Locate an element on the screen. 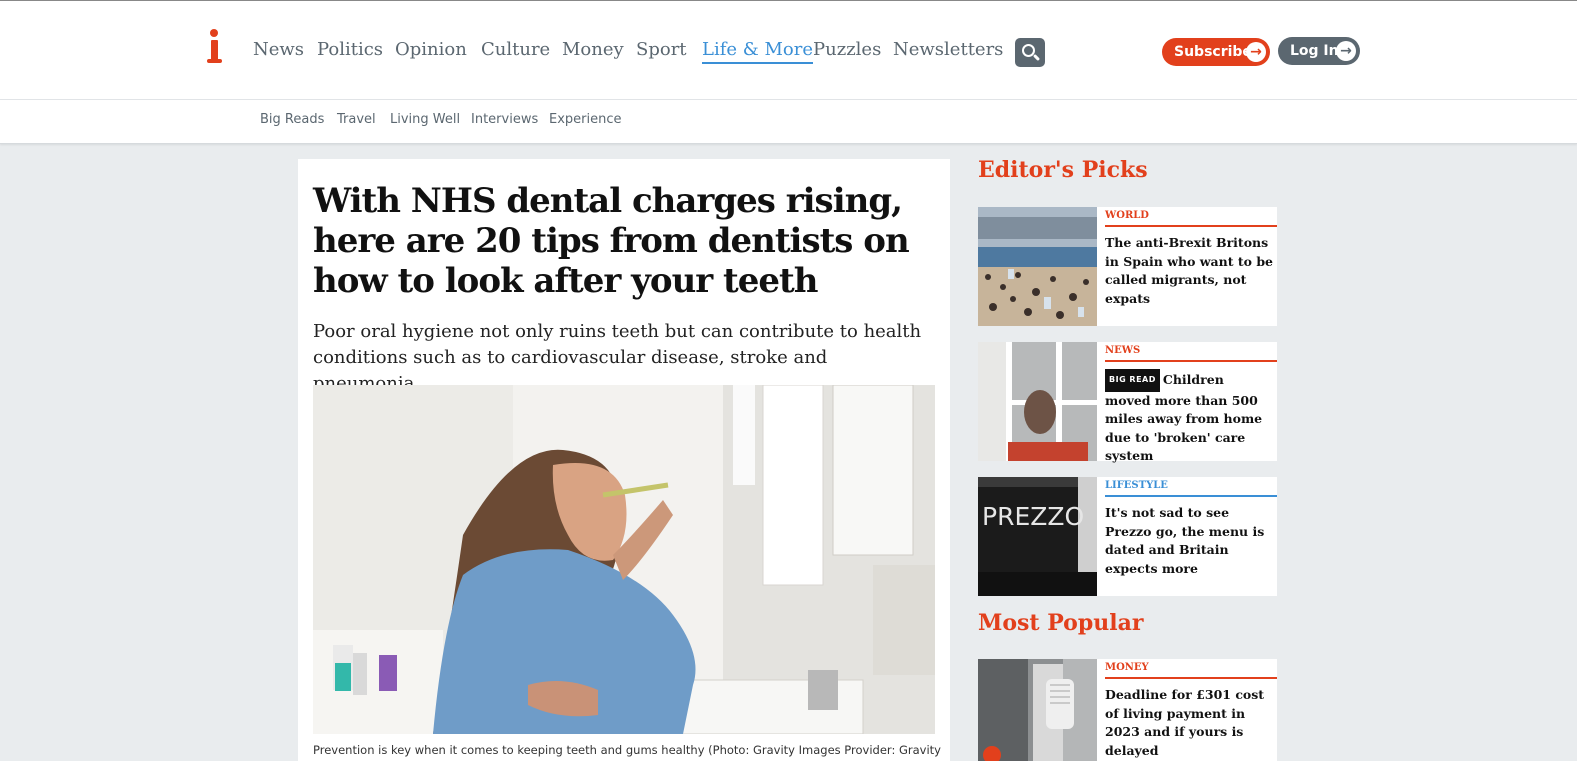 This screenshot has width=1577, height=761. thumbnail-image: PREZZO is located at coordinates (1037, 536).